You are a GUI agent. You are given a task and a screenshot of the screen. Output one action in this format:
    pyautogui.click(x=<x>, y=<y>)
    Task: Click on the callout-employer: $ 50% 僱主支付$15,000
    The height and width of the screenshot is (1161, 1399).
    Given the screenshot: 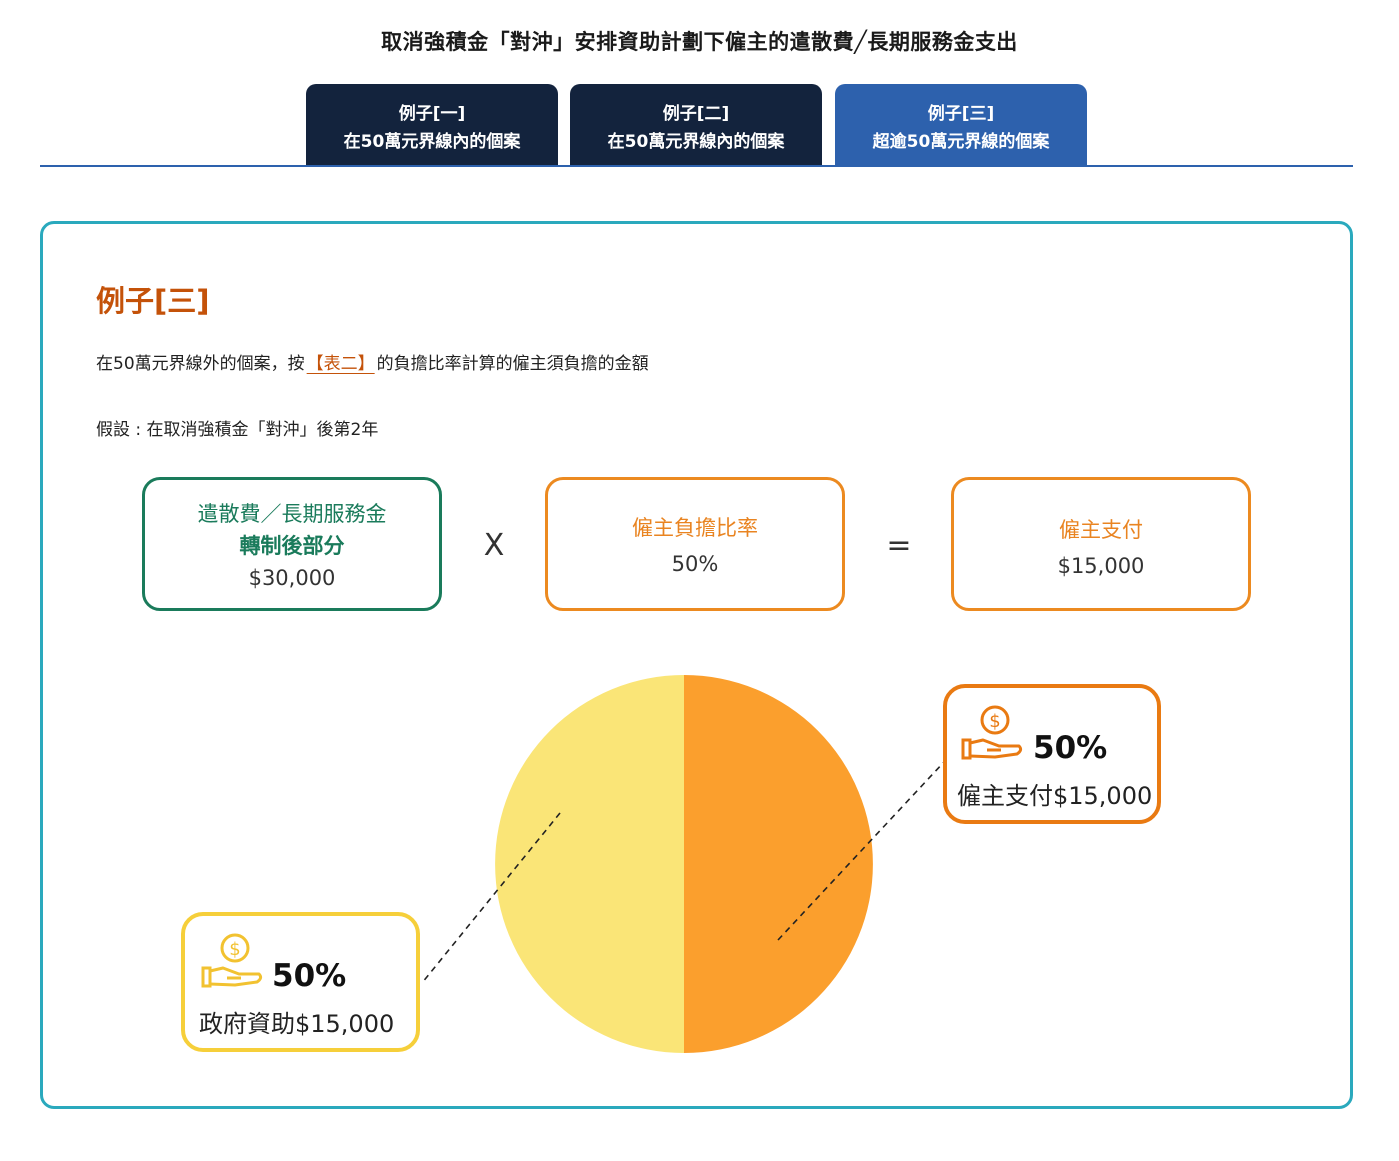 What is the action you would take?
    pyautogui.click(x=1052, y=754)
    